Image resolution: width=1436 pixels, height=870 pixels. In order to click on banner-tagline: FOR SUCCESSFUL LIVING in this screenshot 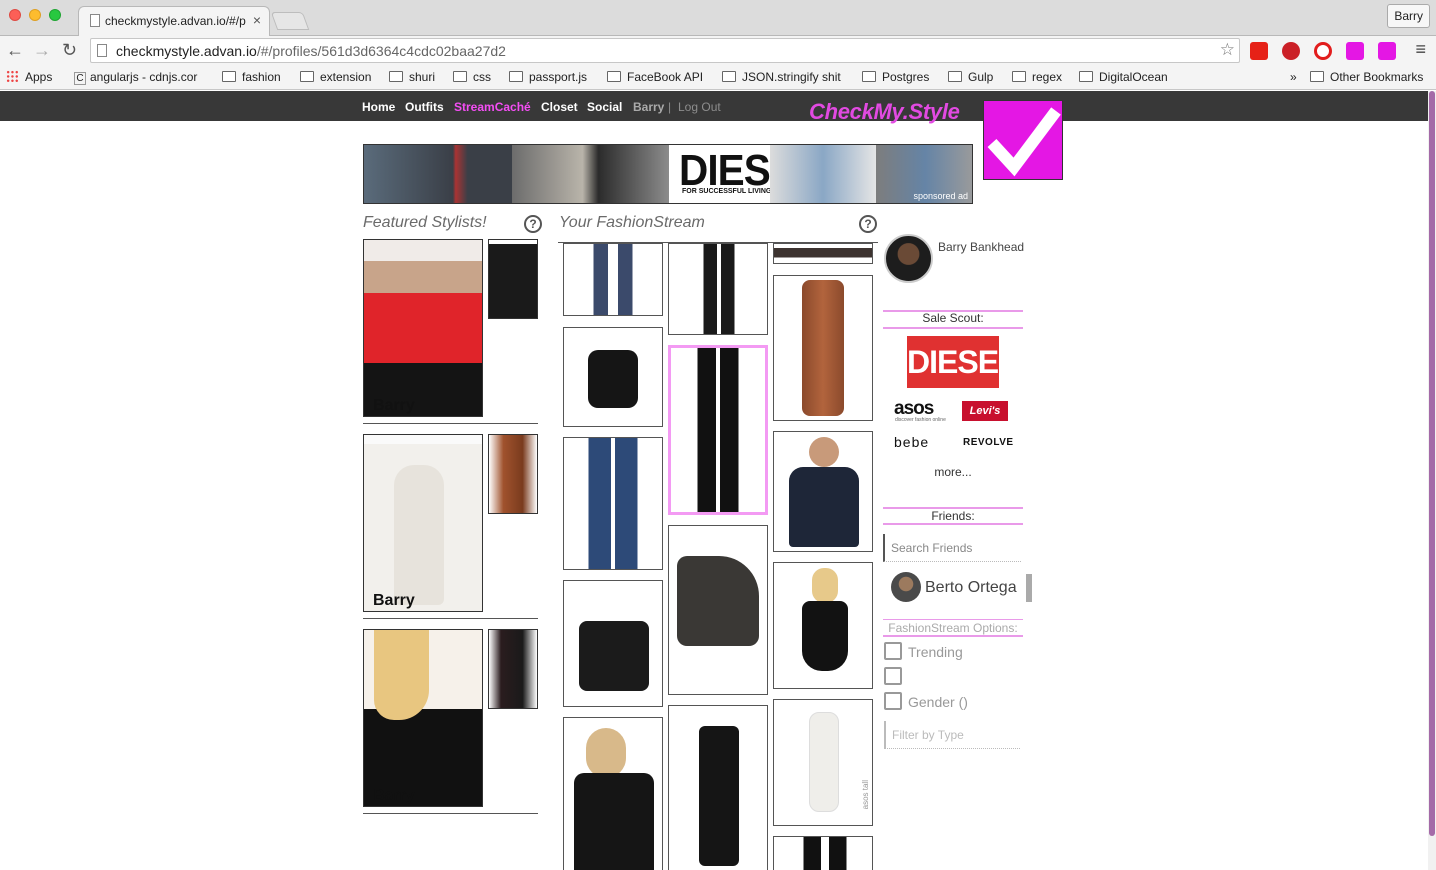, I will do `click(727, 191)`.